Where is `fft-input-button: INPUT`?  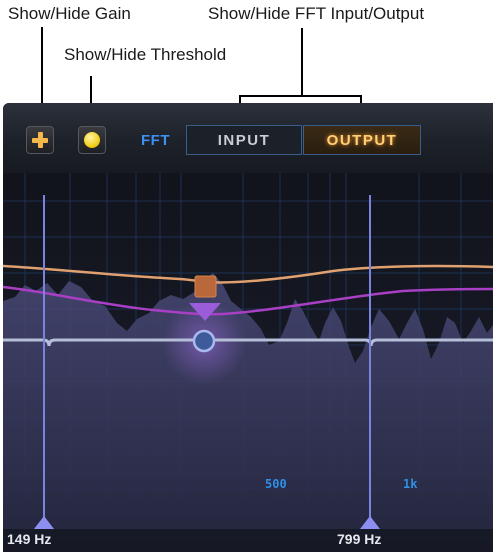 fft-input-button: INPUT is located at coordinates (244, 140).